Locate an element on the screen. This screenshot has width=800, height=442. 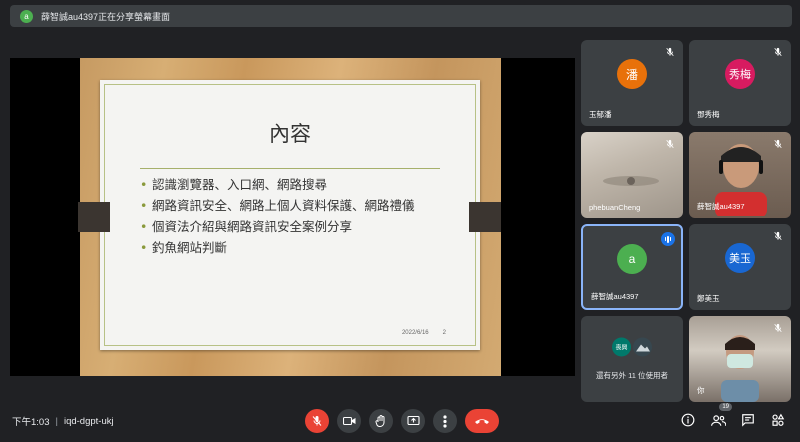
mini-avatar is located at coordinates (642, 347).